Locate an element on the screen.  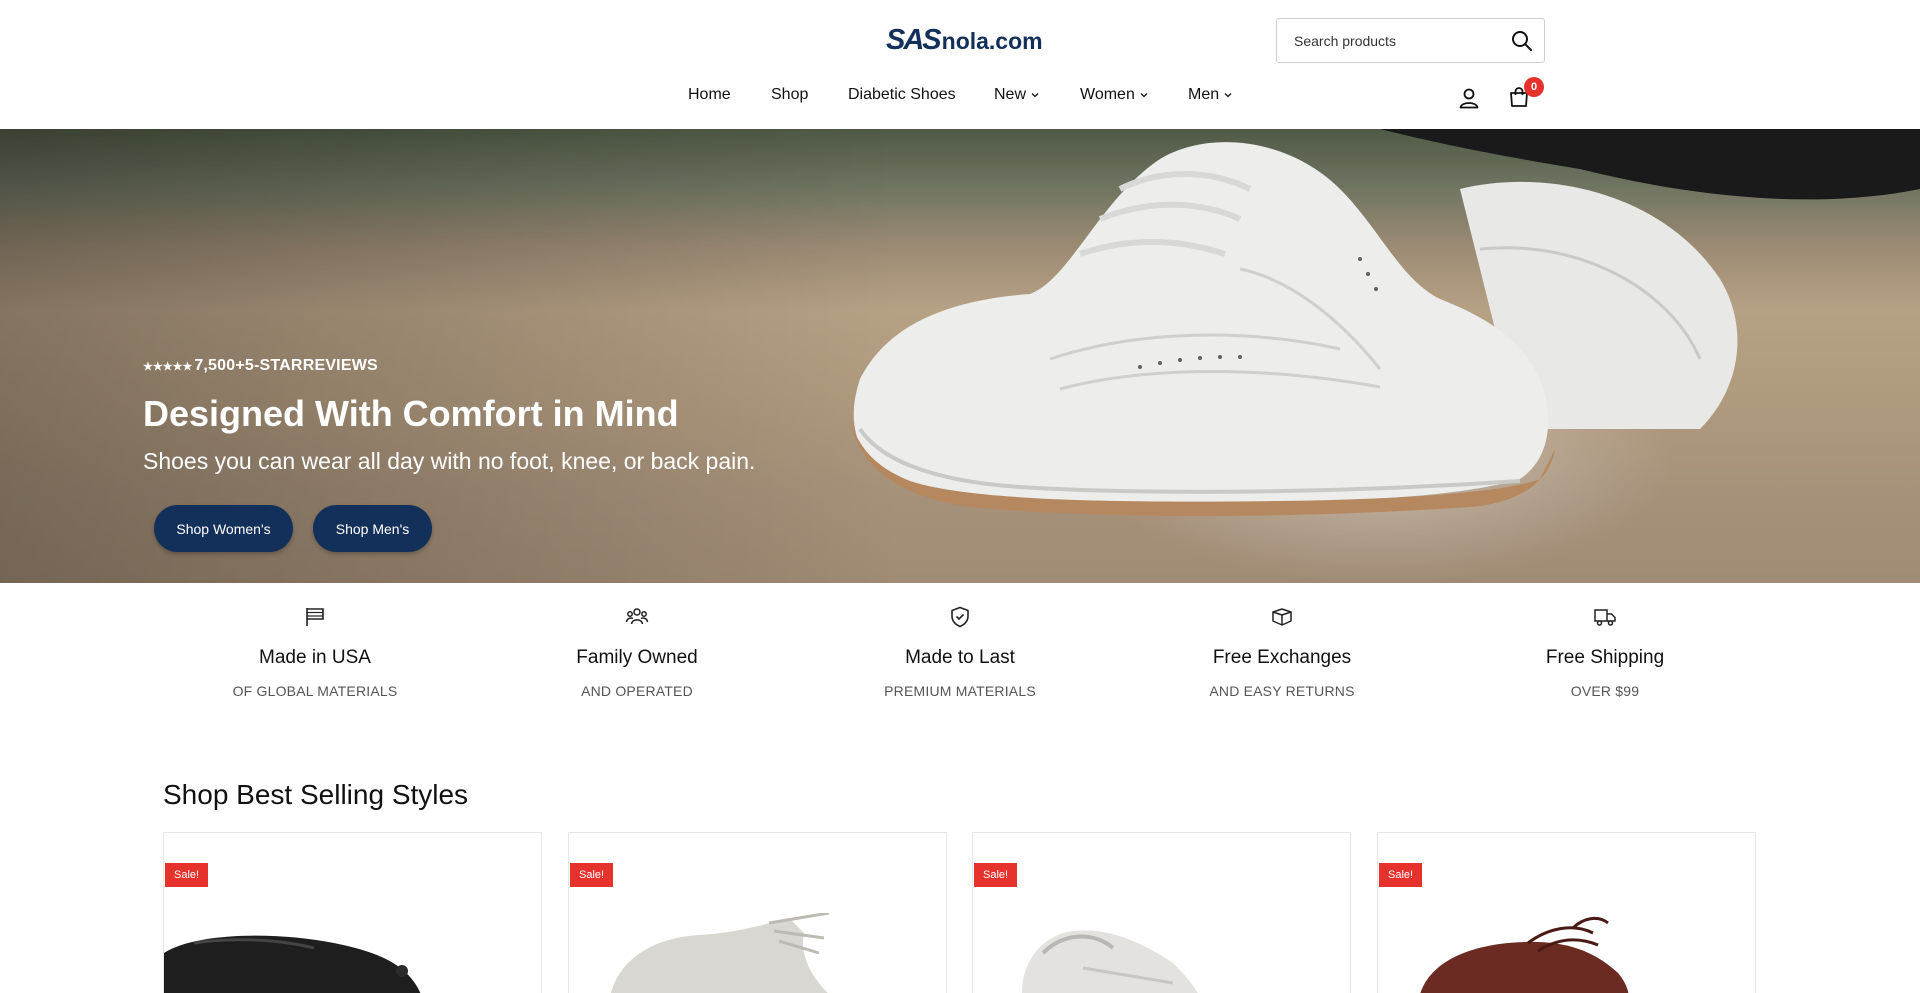
nav-diabetic-shoes: Diabetic Shoes is located at coordinates (902, 95).